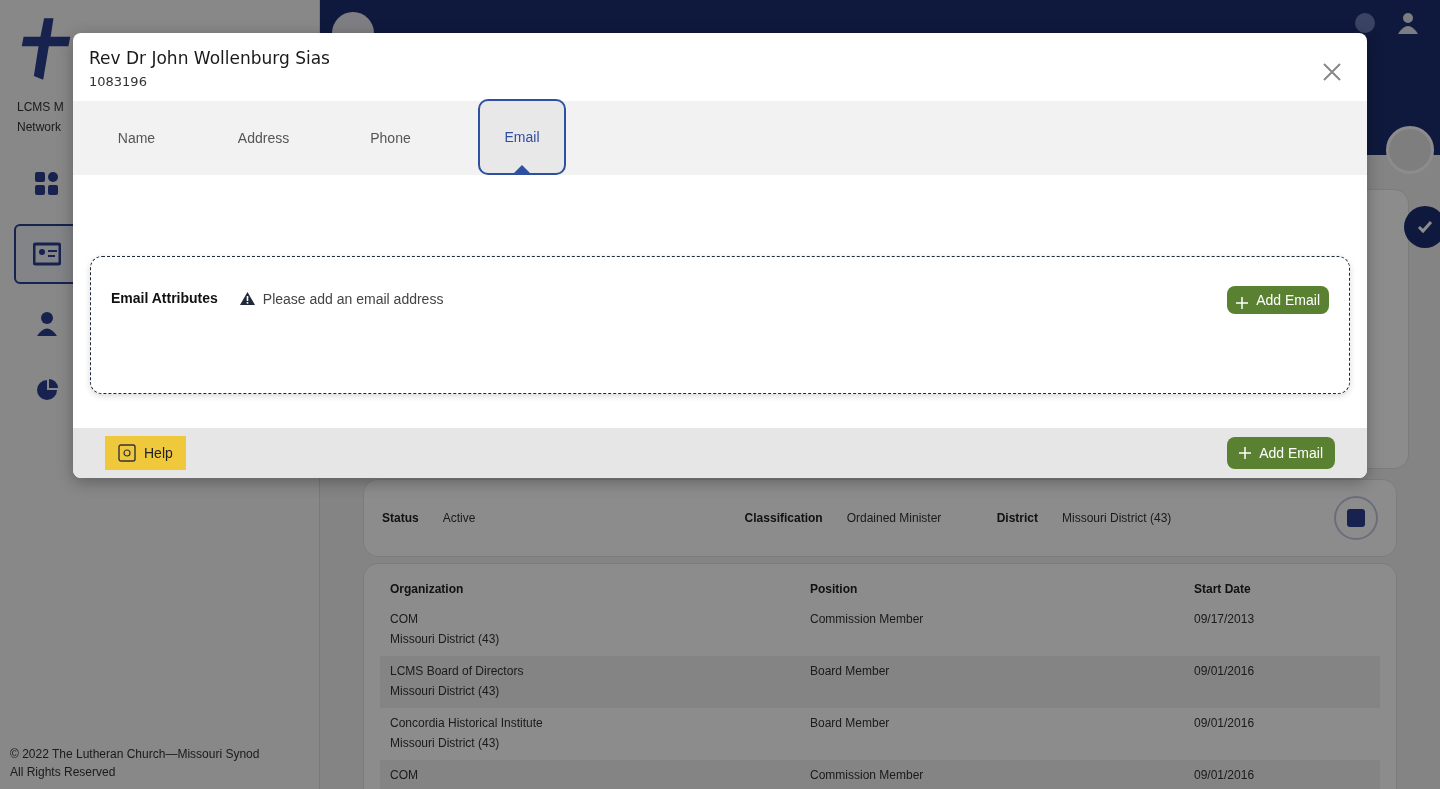 The image size is (1440, 789). Describe the element at coordinates (263, 138) in the screenshot. I see `tab: Address` at that location.